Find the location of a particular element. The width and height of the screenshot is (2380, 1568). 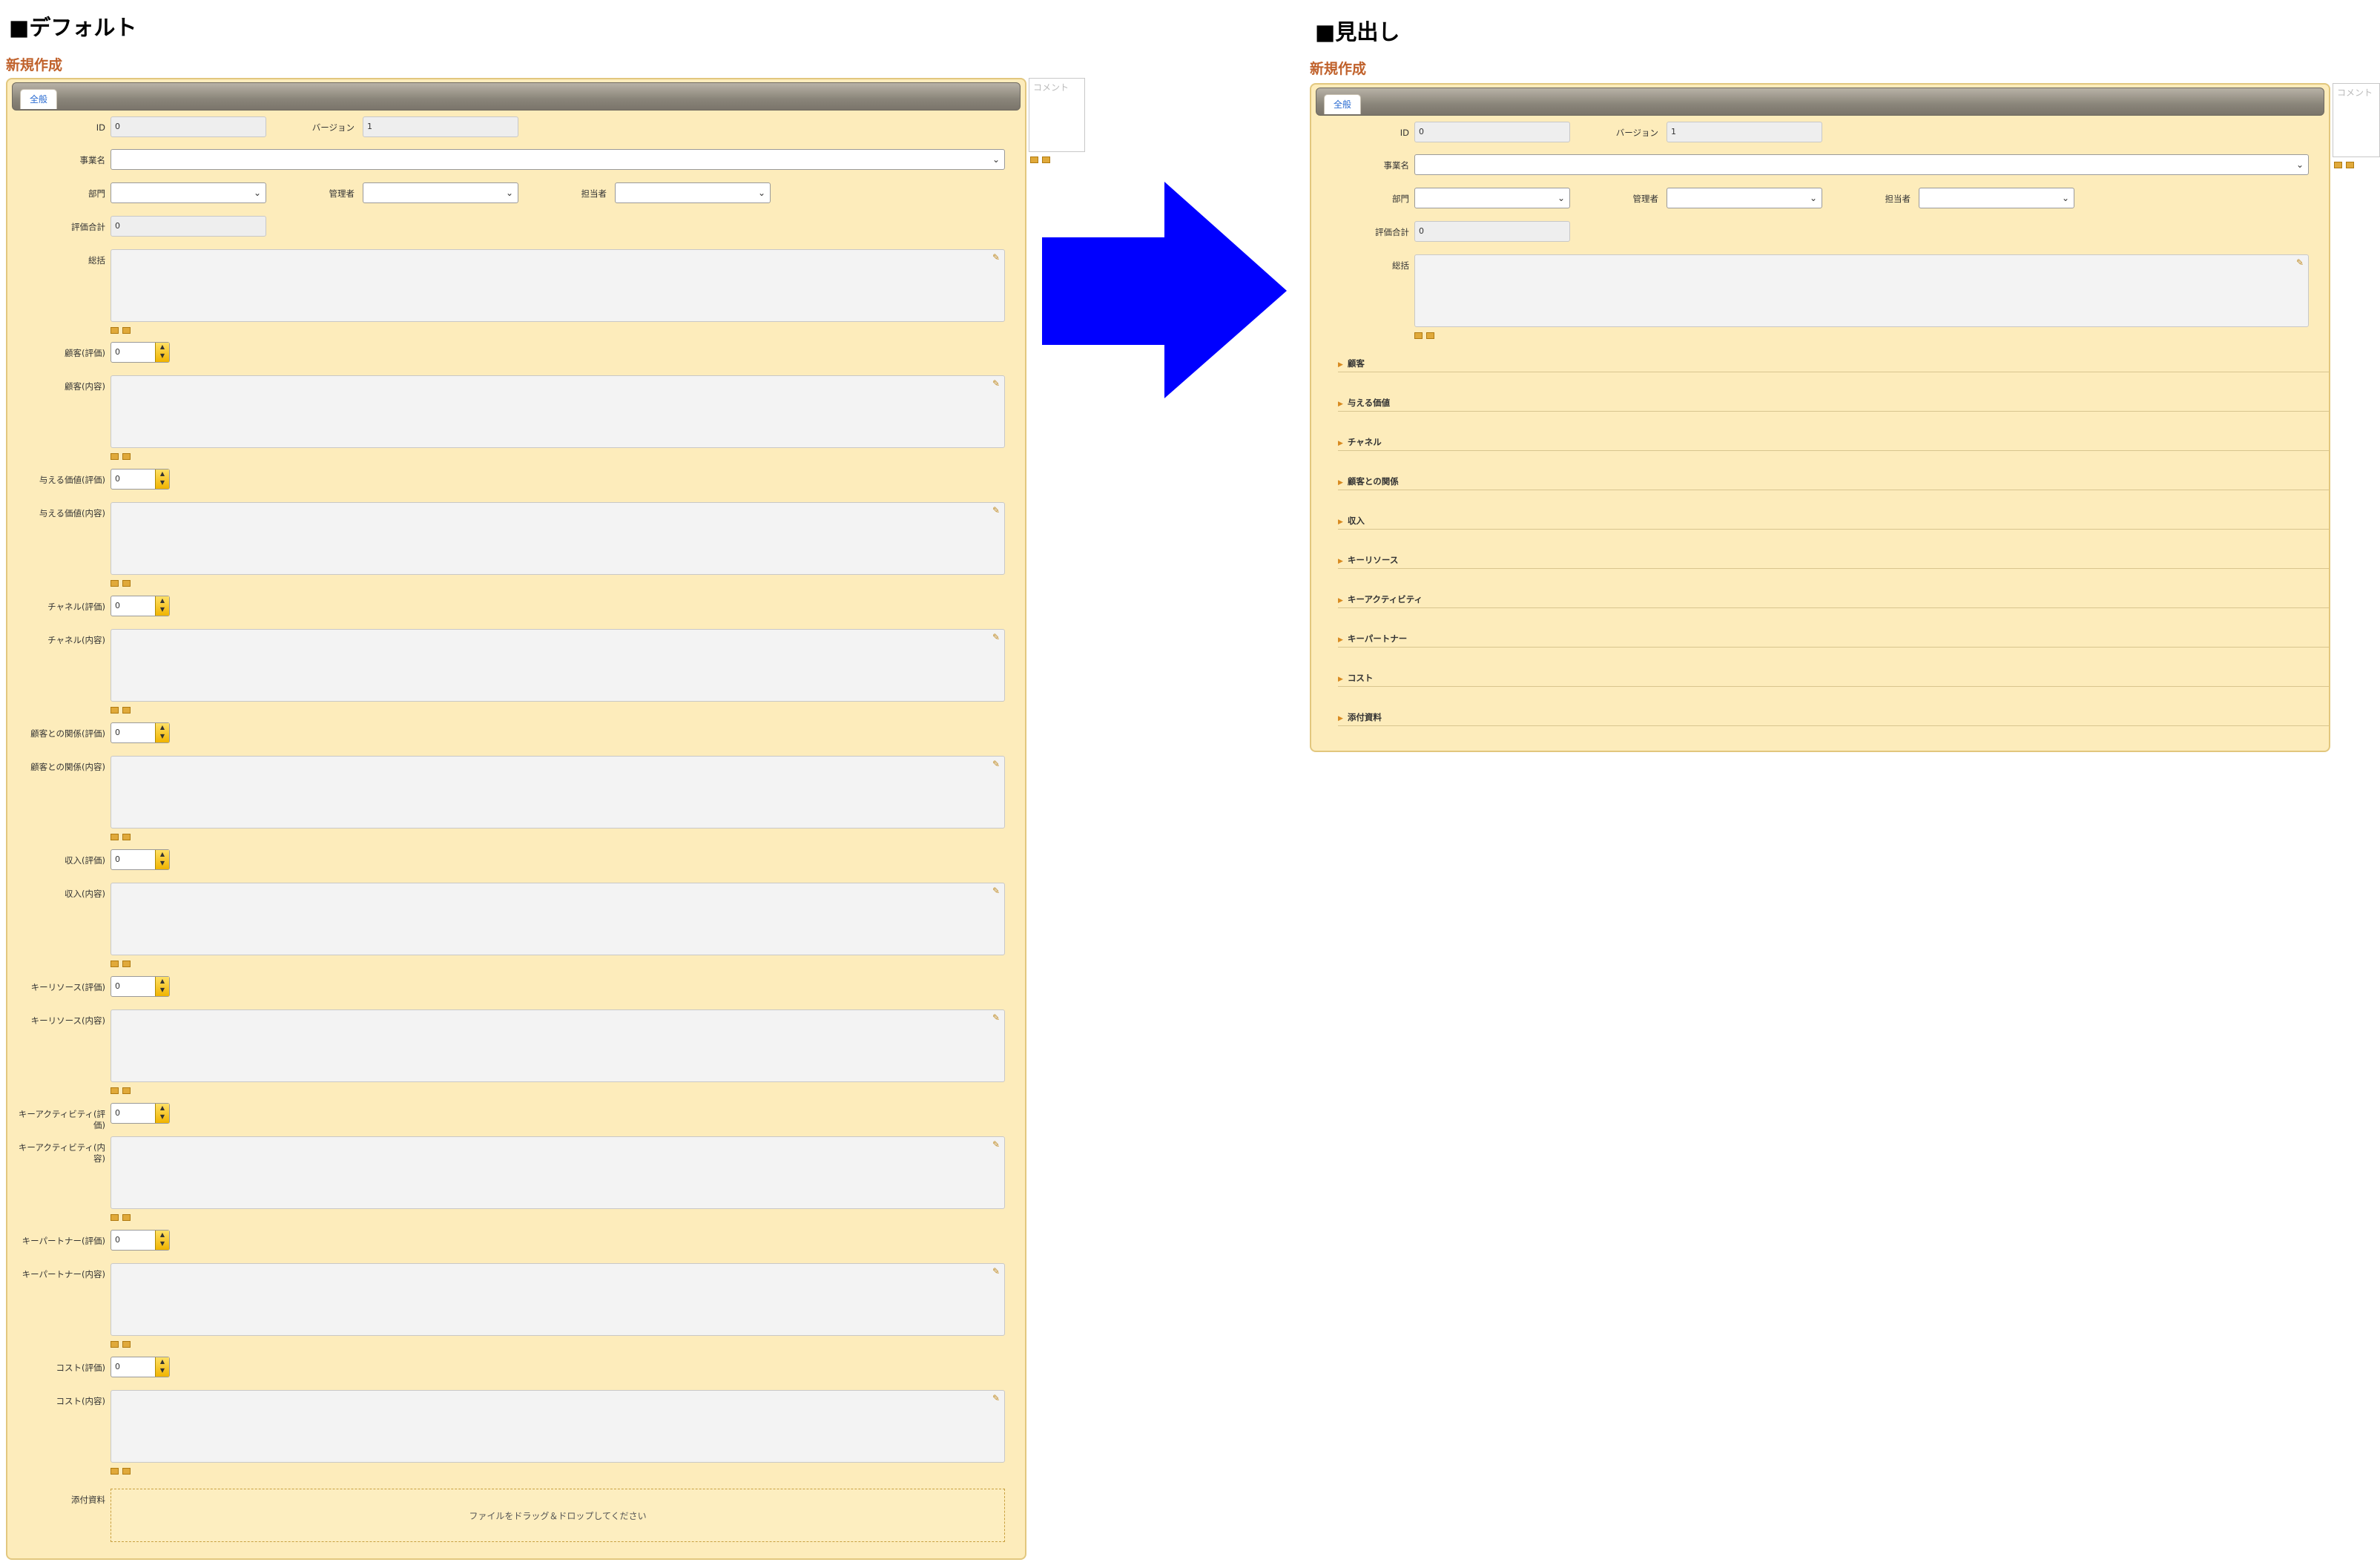

section-key-activities: ▶ キーアクティビティ is located at coordinates (1834, 601).